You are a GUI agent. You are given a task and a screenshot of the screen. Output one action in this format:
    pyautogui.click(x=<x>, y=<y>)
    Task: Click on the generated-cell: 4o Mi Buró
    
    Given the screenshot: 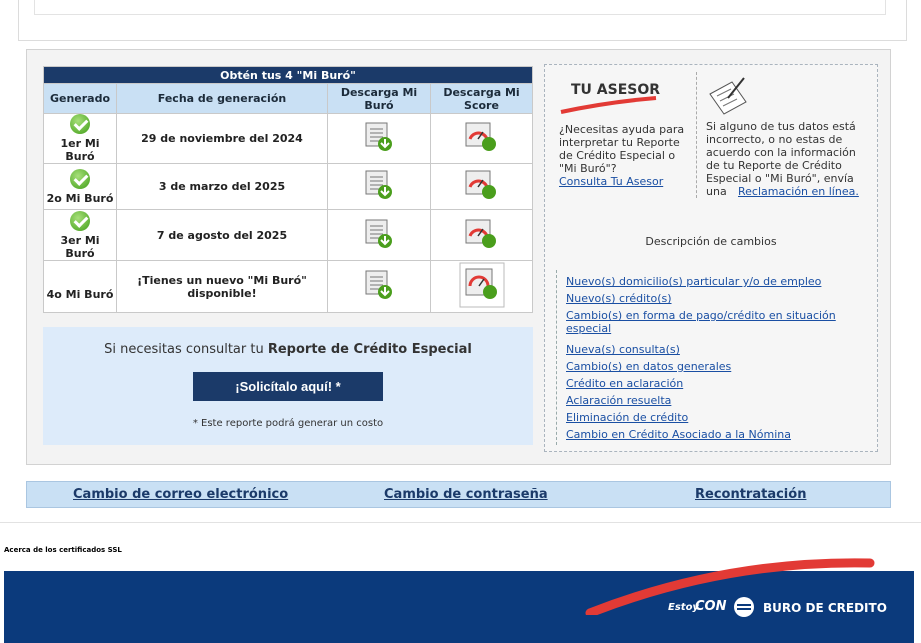 What is the action you would take?
    pyautogui.click(x=80, y=286)
    